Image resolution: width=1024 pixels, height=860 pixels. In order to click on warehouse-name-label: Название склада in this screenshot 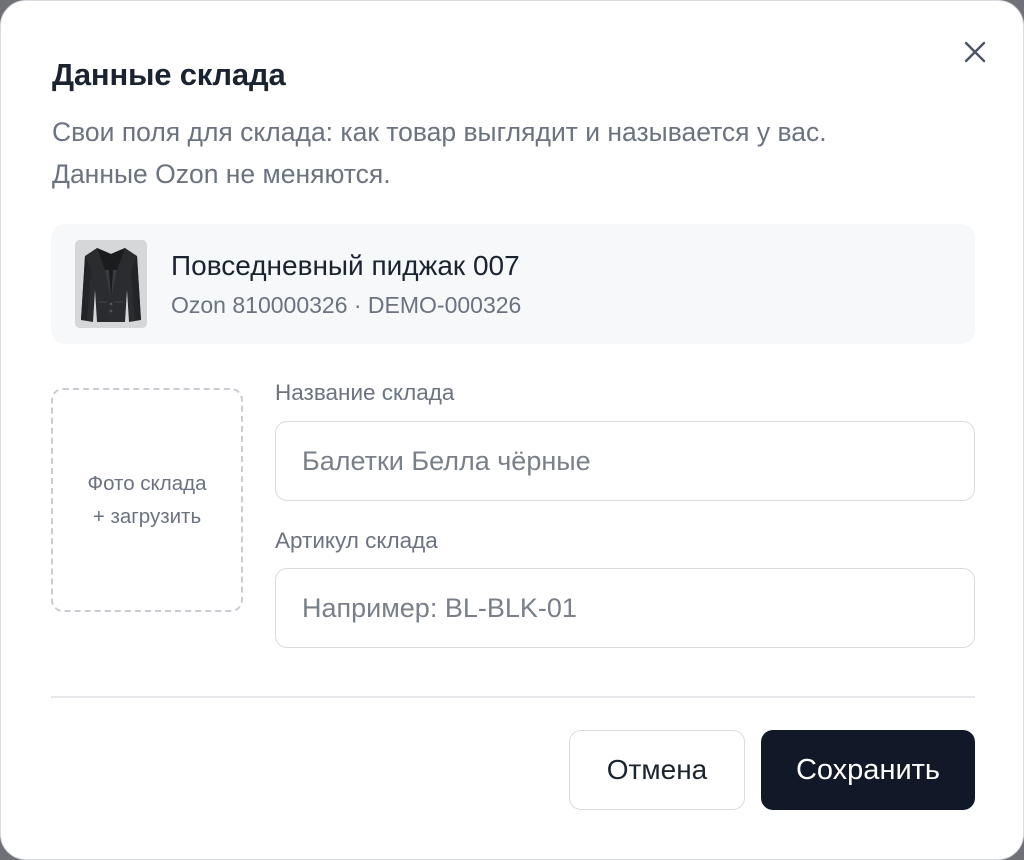, I will do `click(365, 392)`.